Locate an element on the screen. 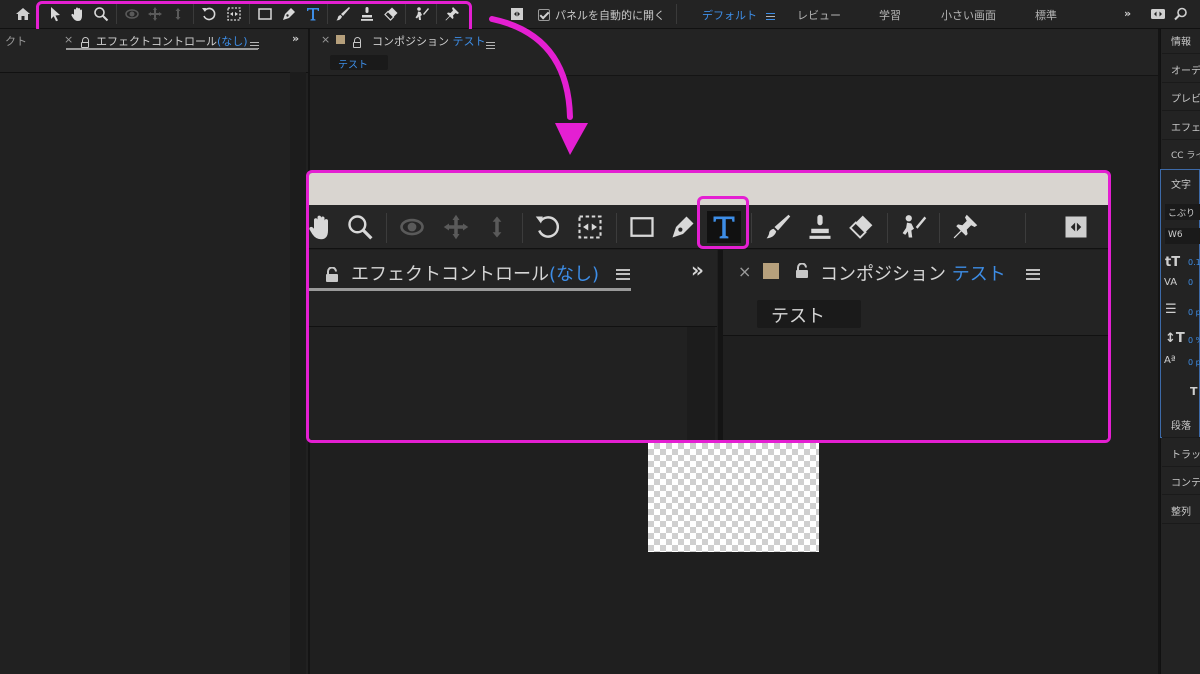 The width and height of the screenshot is (1200, 674). callout-comp-panel: × コンポジション テスト テスト is located at coordinates (915, 345).